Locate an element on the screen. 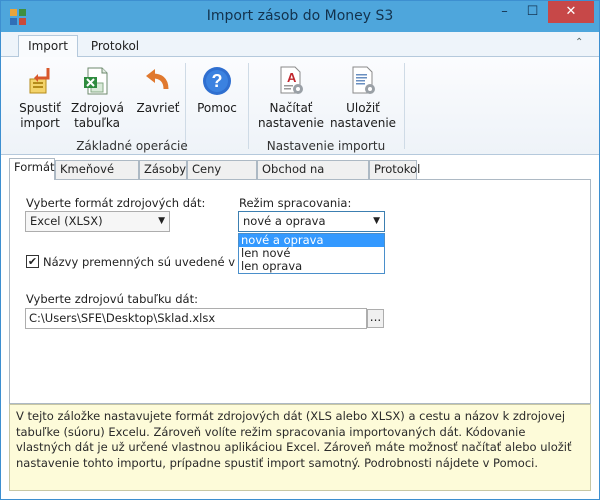  group-label-import-settings: Nastavenie importu is located at coordinates (326, 146).